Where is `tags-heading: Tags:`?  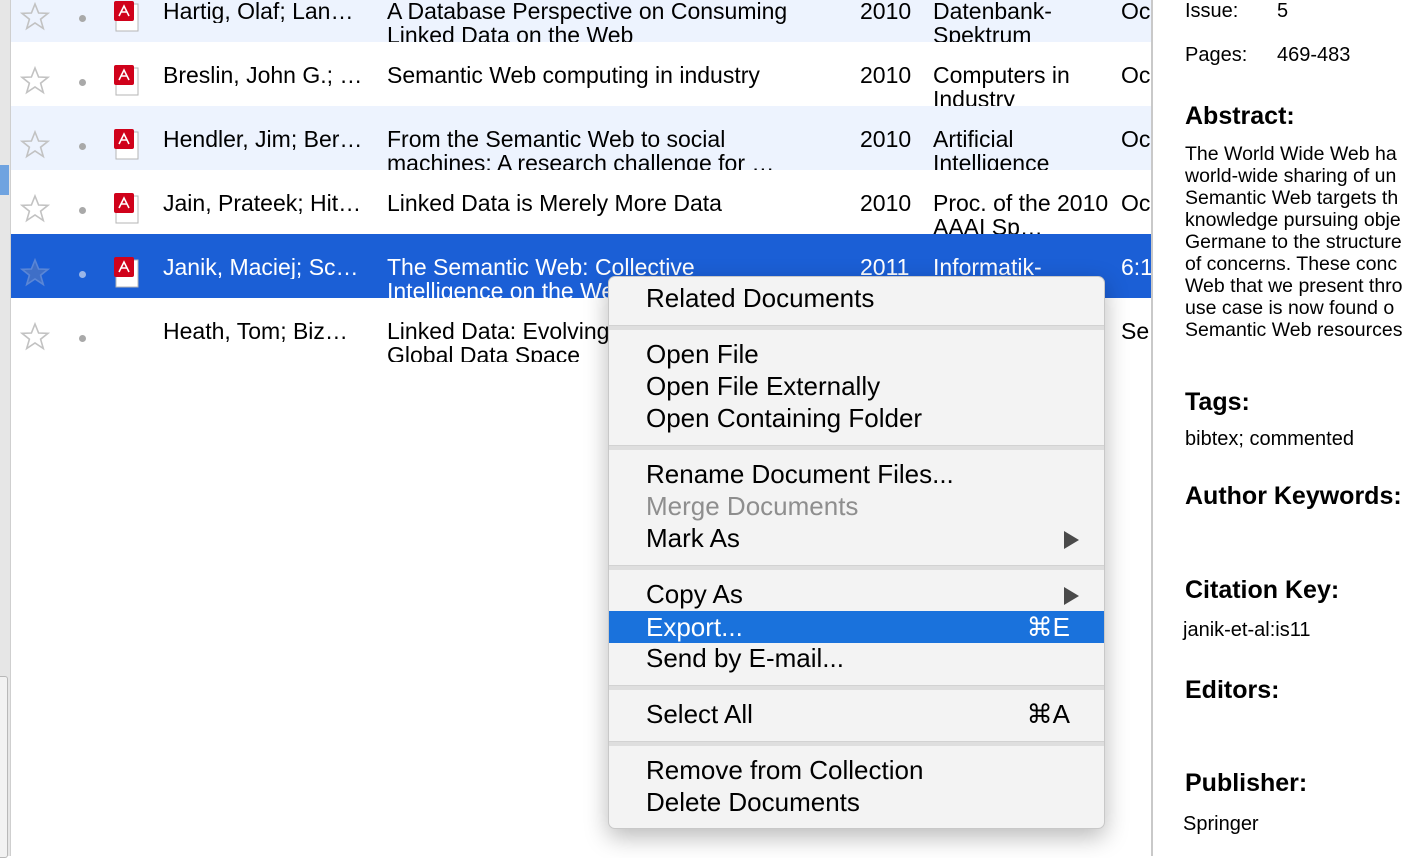 tags-heading: Tags: is located at coordinates (1217, 402).